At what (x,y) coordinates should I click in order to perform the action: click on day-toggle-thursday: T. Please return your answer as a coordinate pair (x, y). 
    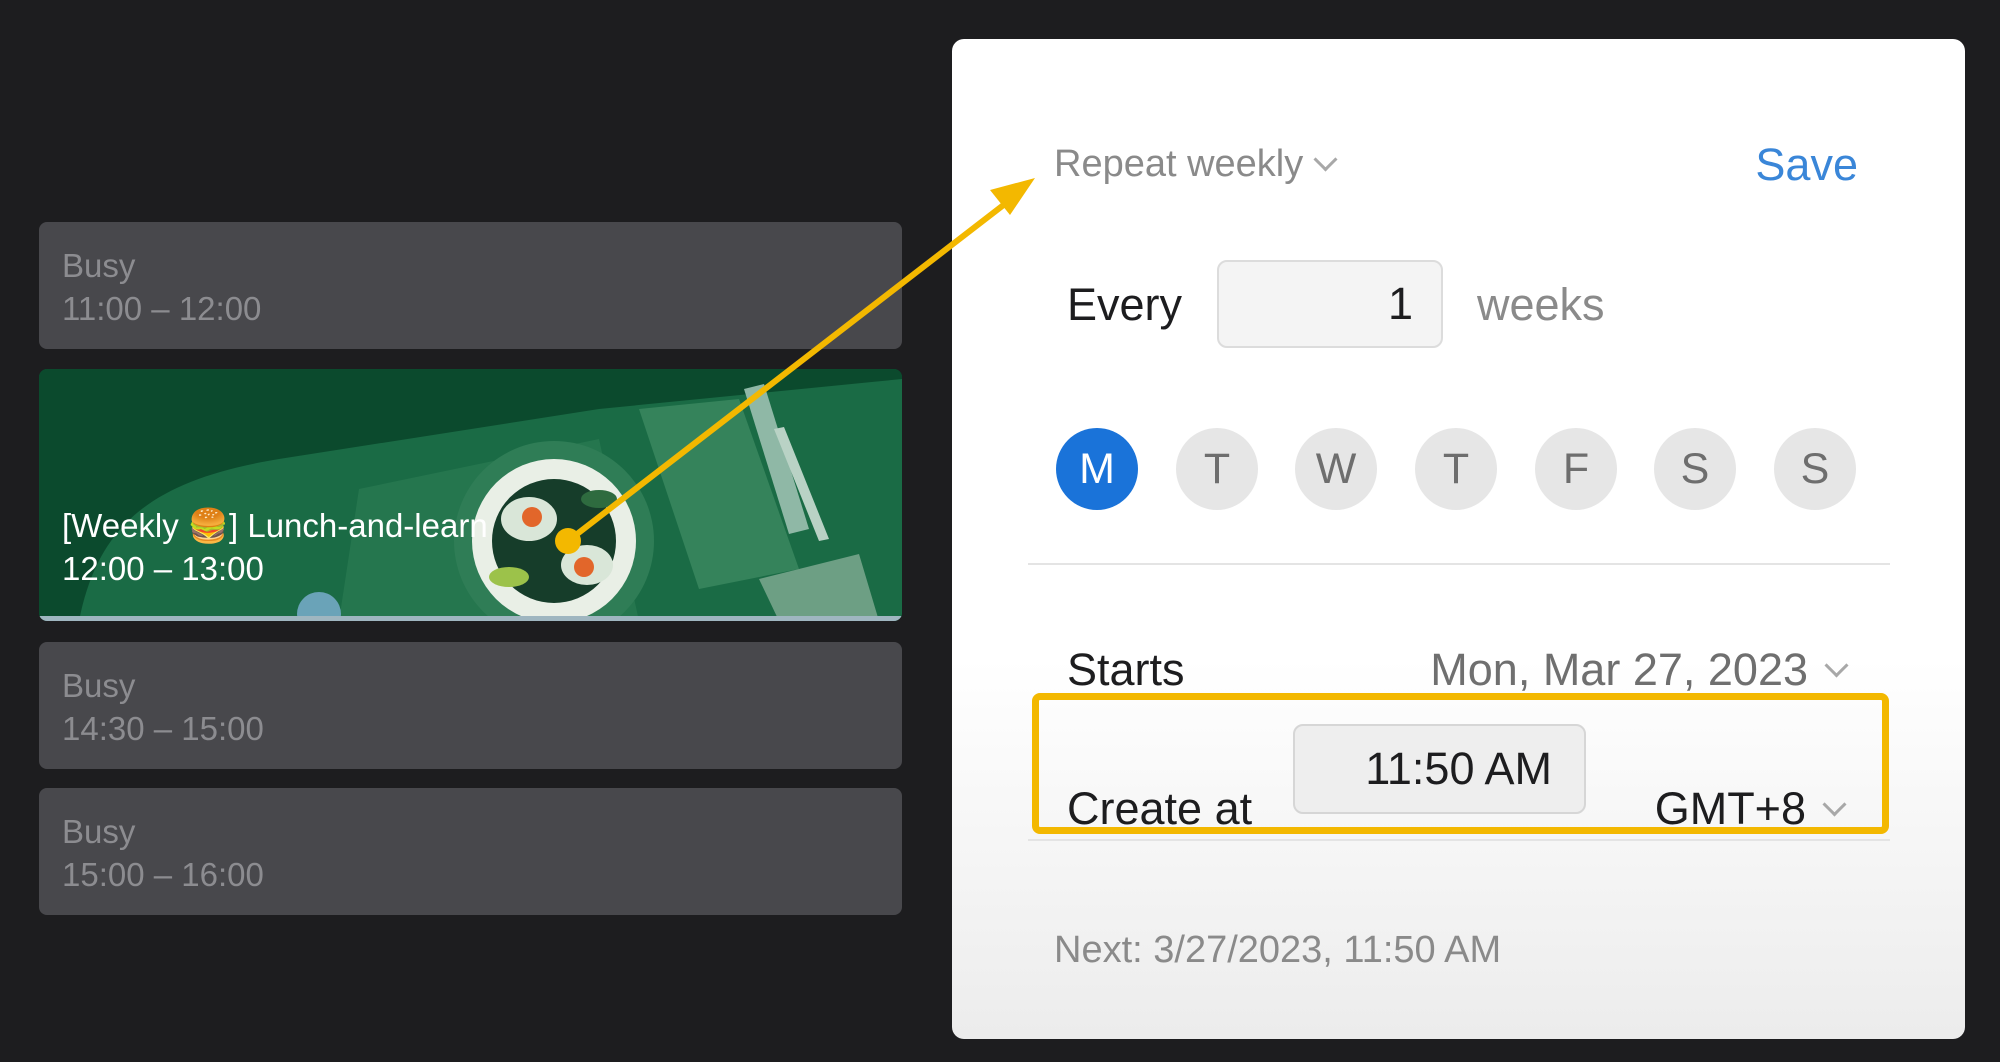
    Looking at the image, I should click on (1456, 469).